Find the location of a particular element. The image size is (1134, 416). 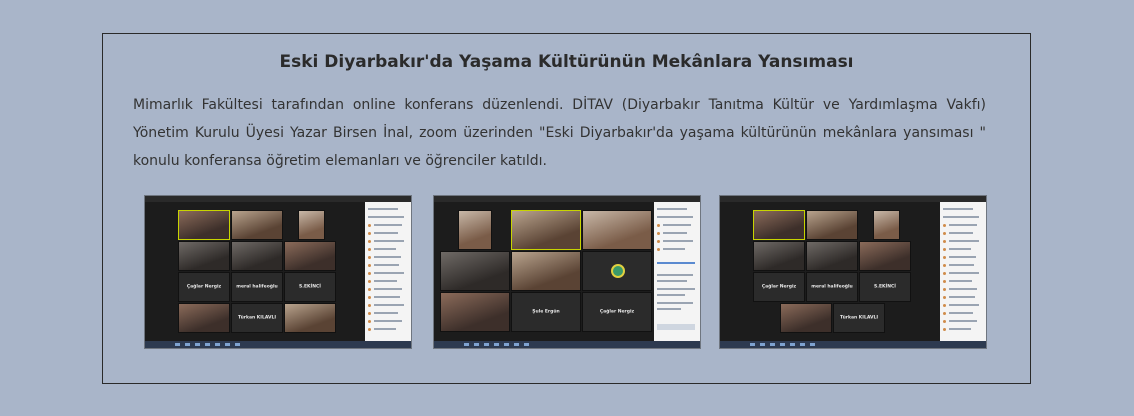

photo-2: Şule Ergün Çağlar Nergiz is located at coordinates (567, 272).